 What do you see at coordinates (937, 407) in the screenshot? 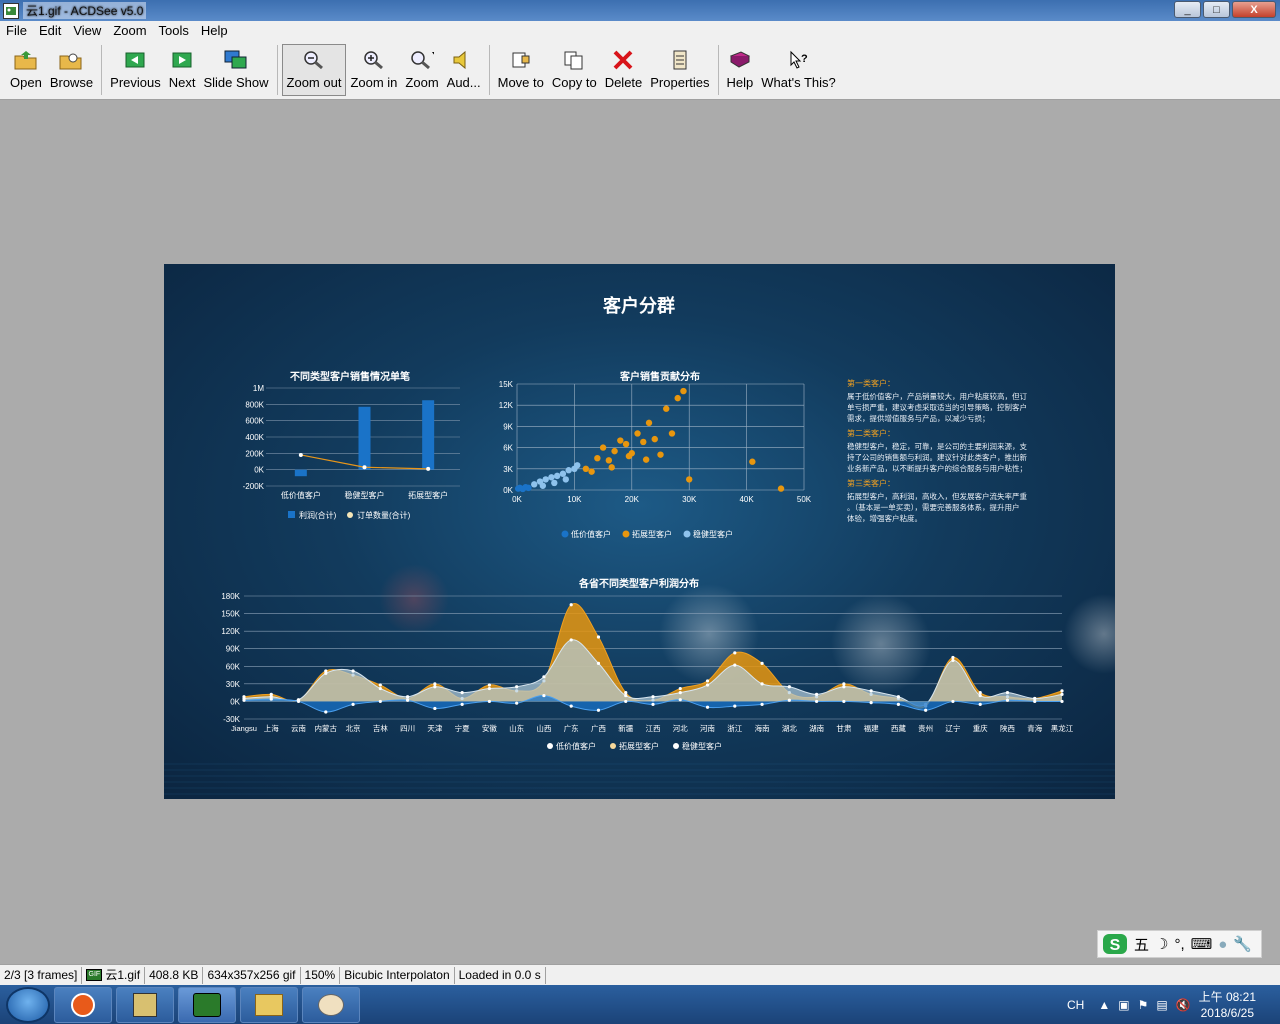
I see `note-body-line: 单亏损严重，建议考虑采取适当的引导策略，控制客户` at bounding box center [937, 407].